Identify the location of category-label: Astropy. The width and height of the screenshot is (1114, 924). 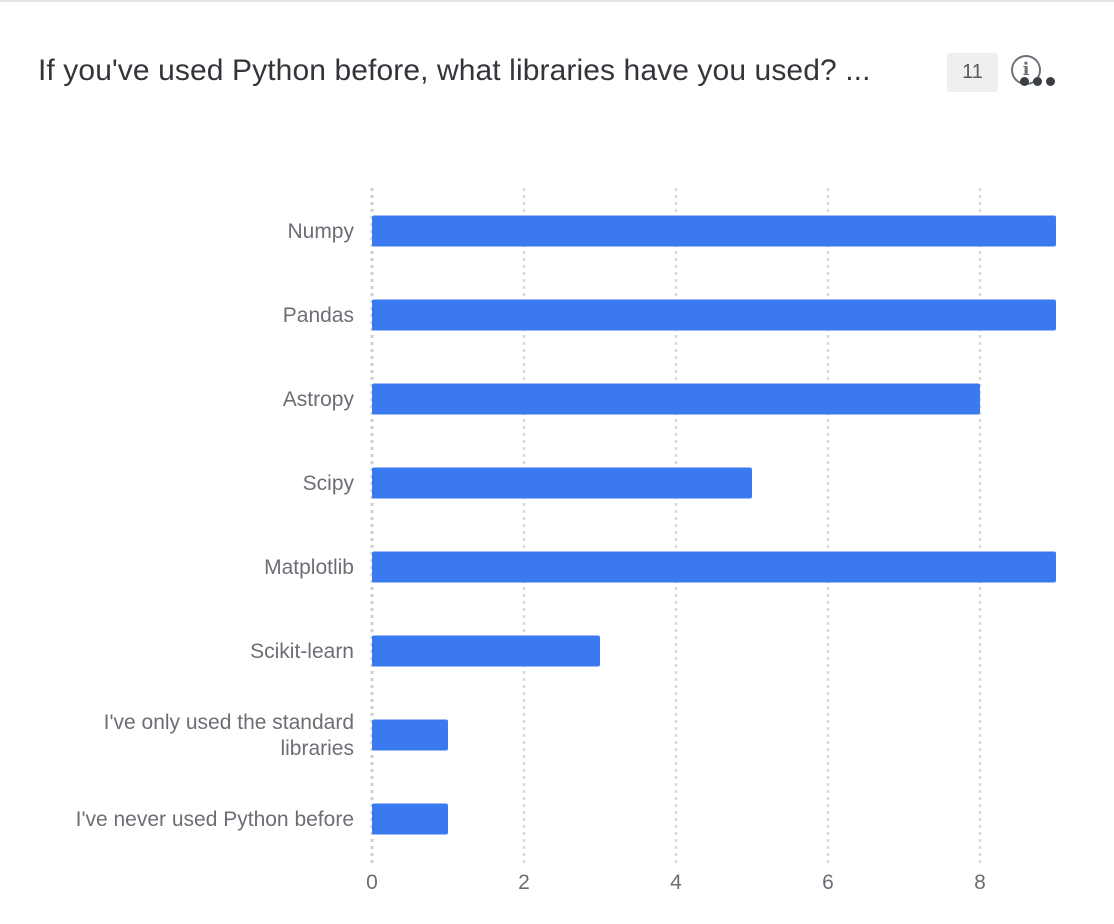
(319, 399).